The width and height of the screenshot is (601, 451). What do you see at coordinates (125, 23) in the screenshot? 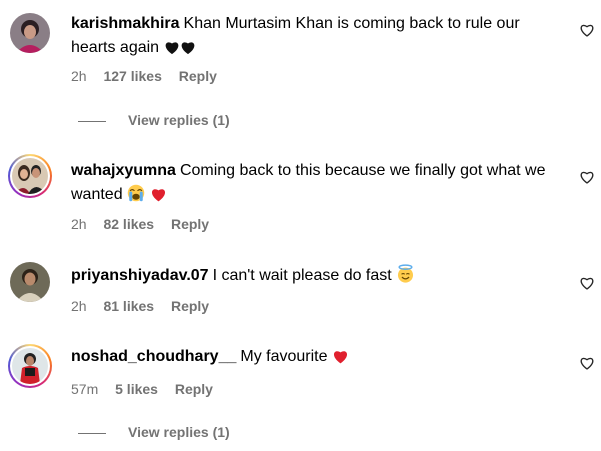
I see `comment-username: karishmakhira` at bounding box center [125, 23].